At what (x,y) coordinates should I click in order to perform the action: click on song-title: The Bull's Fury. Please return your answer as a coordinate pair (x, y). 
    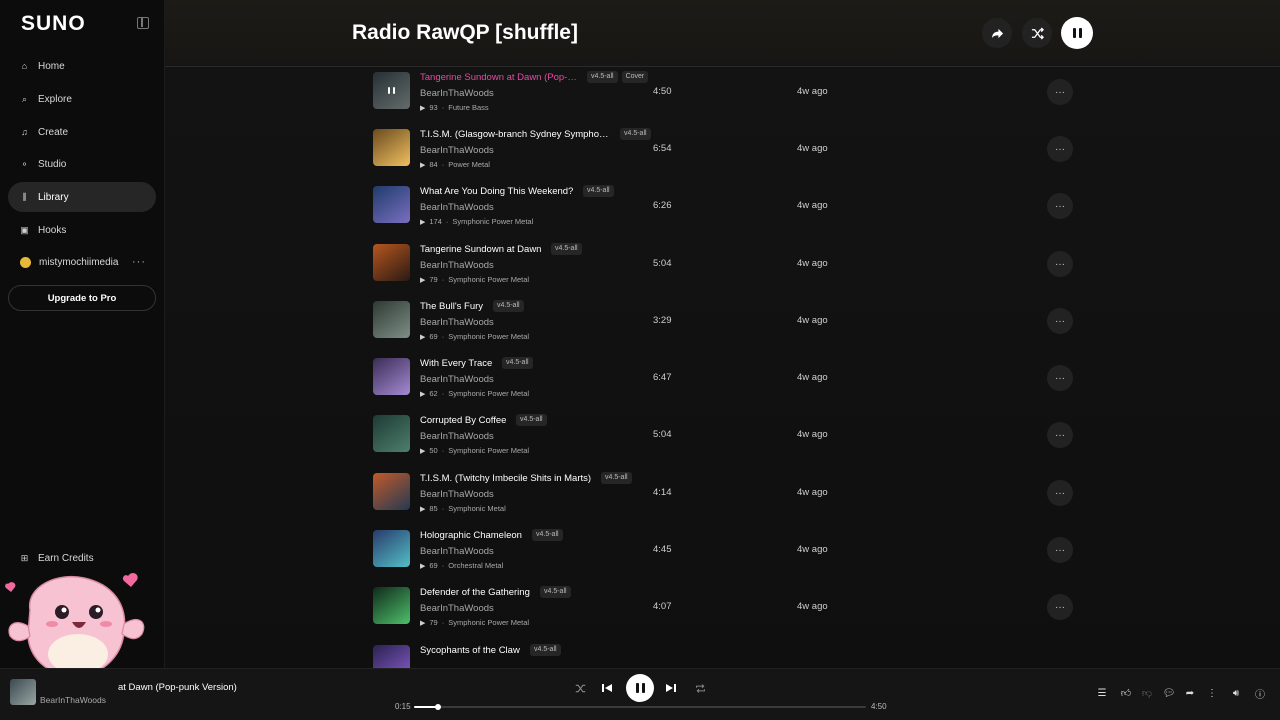
    Looking at the image, I should click on (451, 306).